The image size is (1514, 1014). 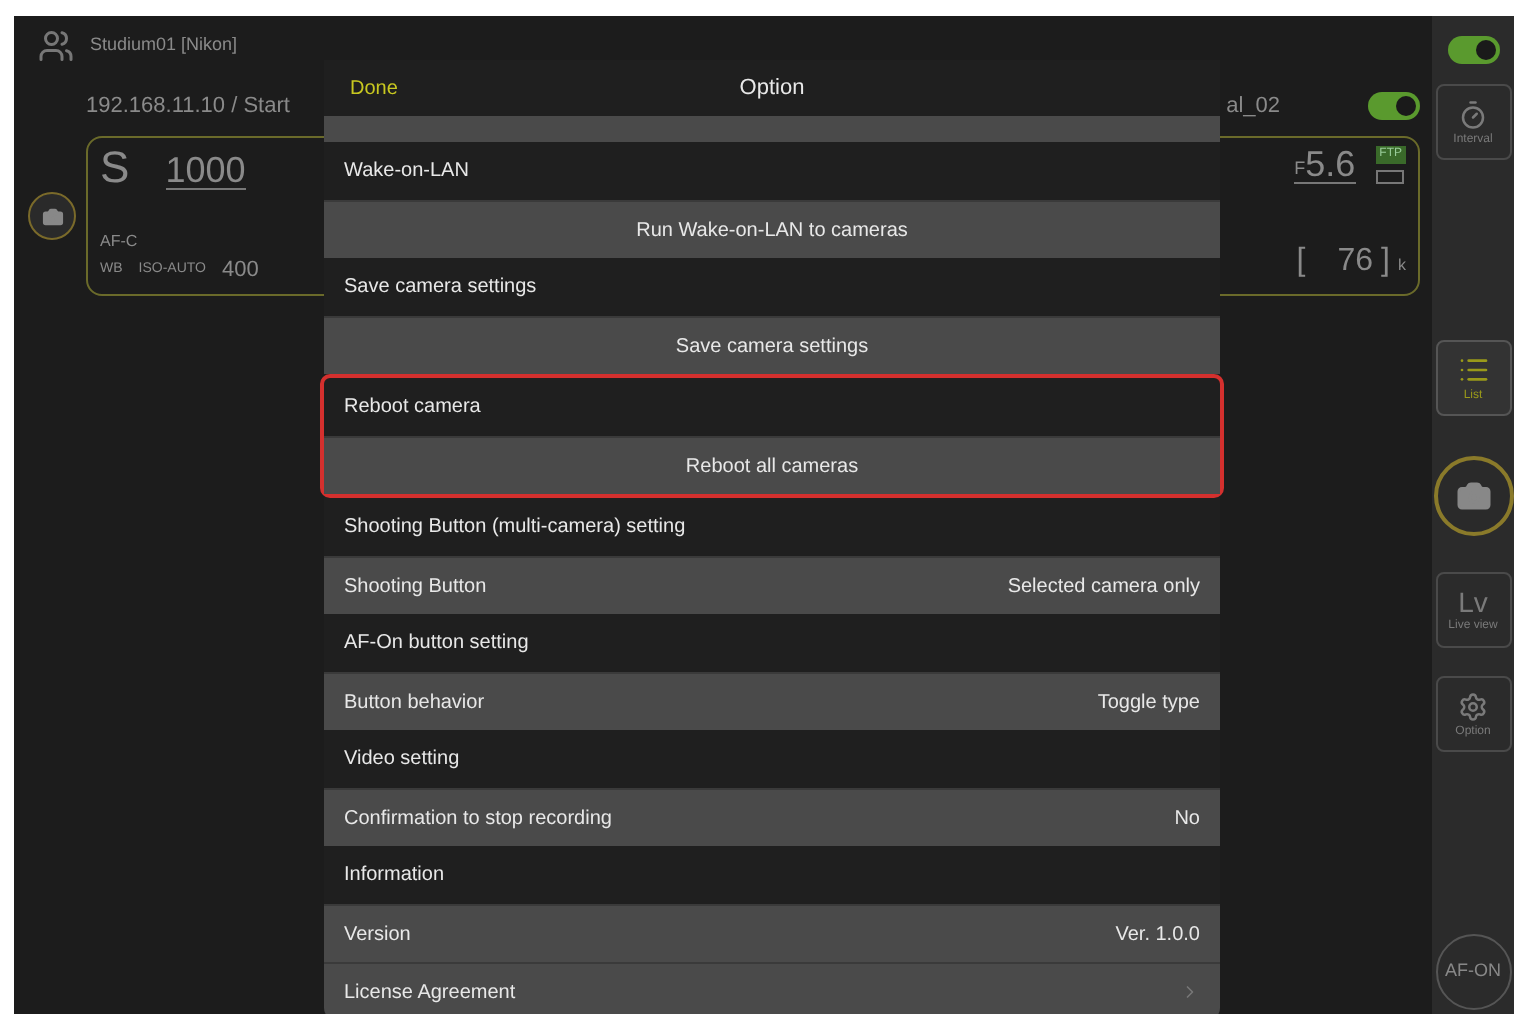 I want to click on done-button: Done, so click(x=374, y=88).